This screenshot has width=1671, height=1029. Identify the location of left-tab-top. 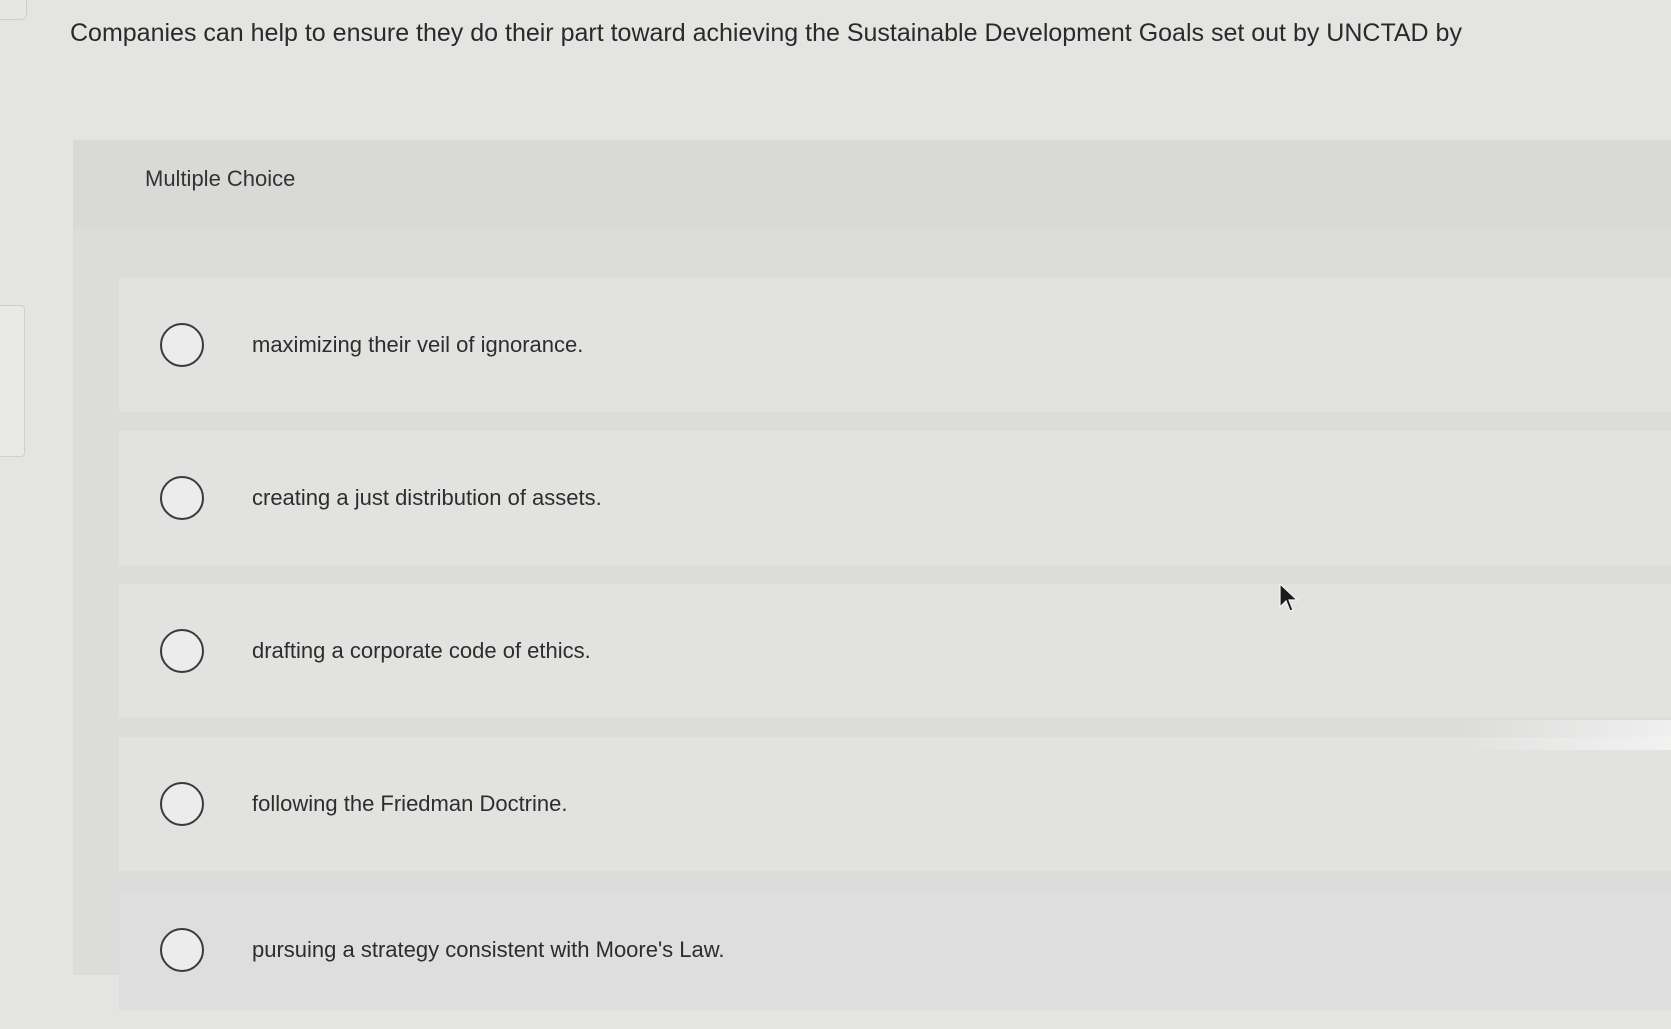
(13, 10).